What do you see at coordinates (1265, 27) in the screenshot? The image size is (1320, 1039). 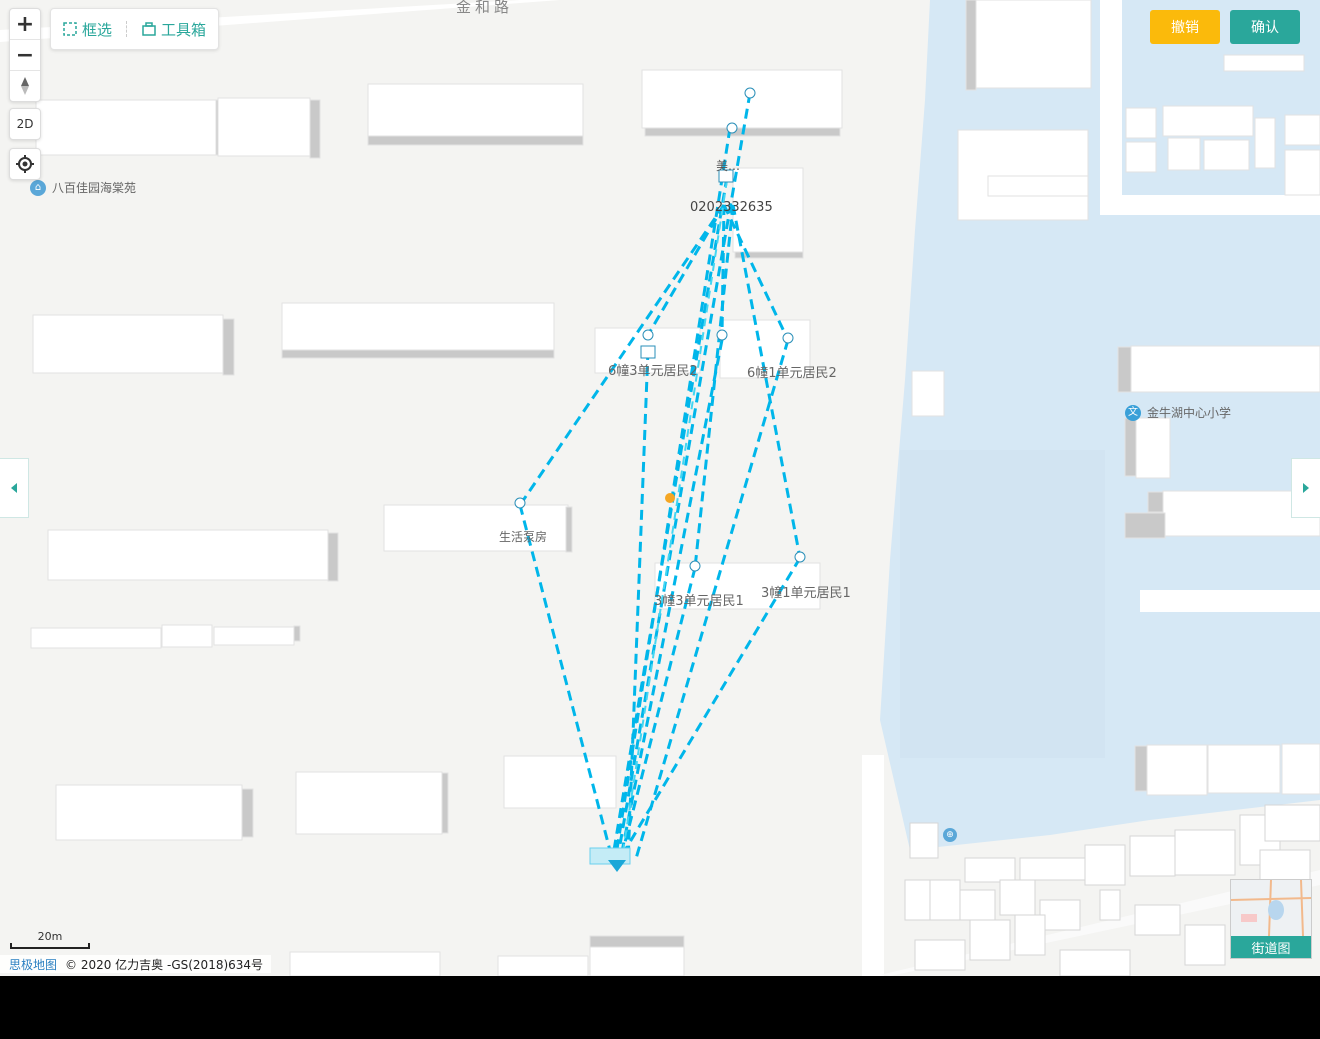 I see `confirm-button: 确认` at bounding box center [1265, 27].